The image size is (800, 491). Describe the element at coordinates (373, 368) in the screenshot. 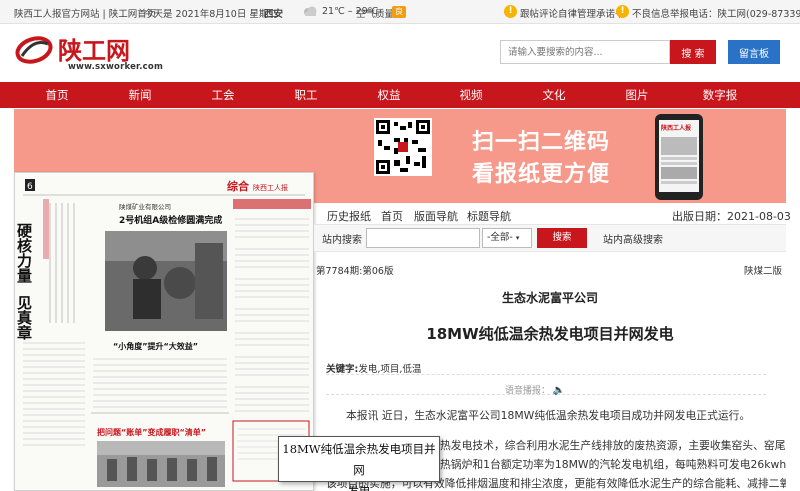

I see `keywords: 关键字:发电,项目,低温` at that location.